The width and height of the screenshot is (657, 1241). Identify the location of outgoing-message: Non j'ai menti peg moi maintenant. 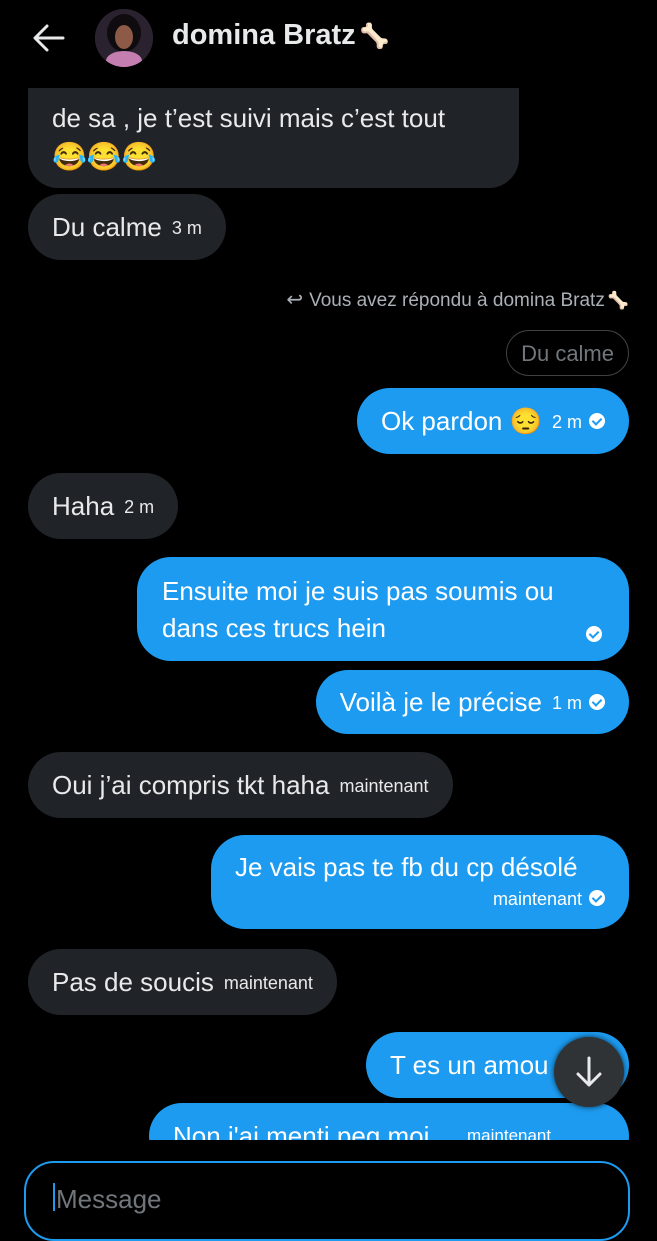
(389, 1121).